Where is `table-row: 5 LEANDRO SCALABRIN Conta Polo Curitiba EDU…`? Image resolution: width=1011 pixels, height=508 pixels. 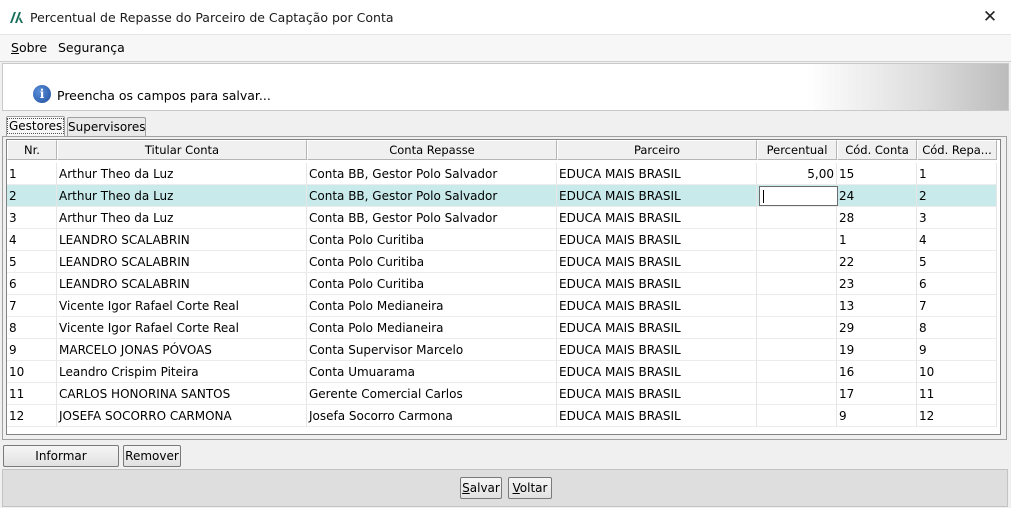
table-row: 5 LEANDRO SCALABRIN Conta Polo Curitiba EDU… is located at coordinates (502, 262).